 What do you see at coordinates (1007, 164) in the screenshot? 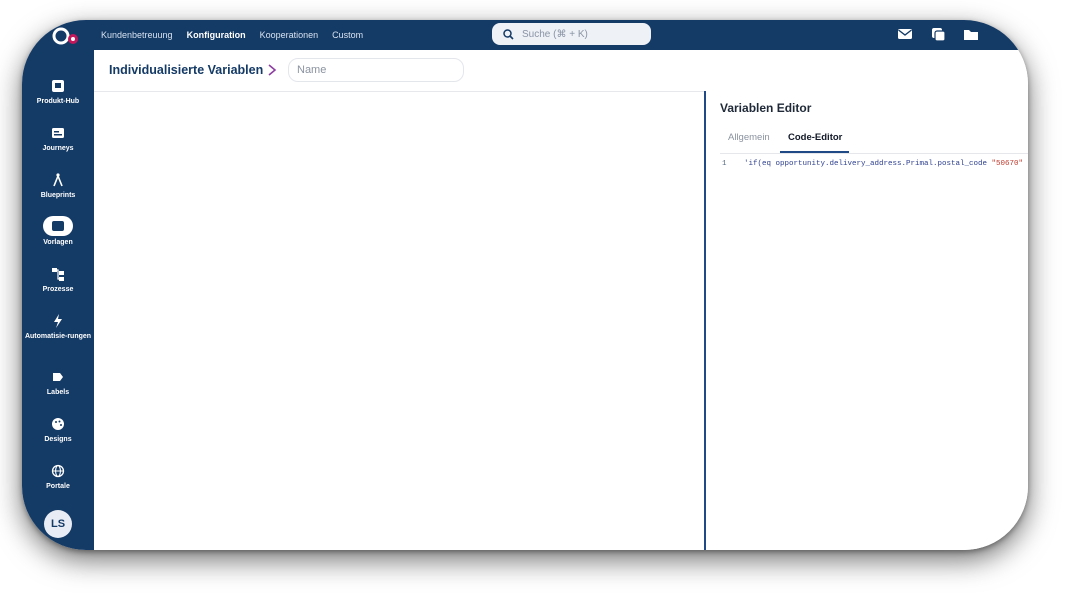
I see `code-string: "50670"` at bounding box center [1007, 164].